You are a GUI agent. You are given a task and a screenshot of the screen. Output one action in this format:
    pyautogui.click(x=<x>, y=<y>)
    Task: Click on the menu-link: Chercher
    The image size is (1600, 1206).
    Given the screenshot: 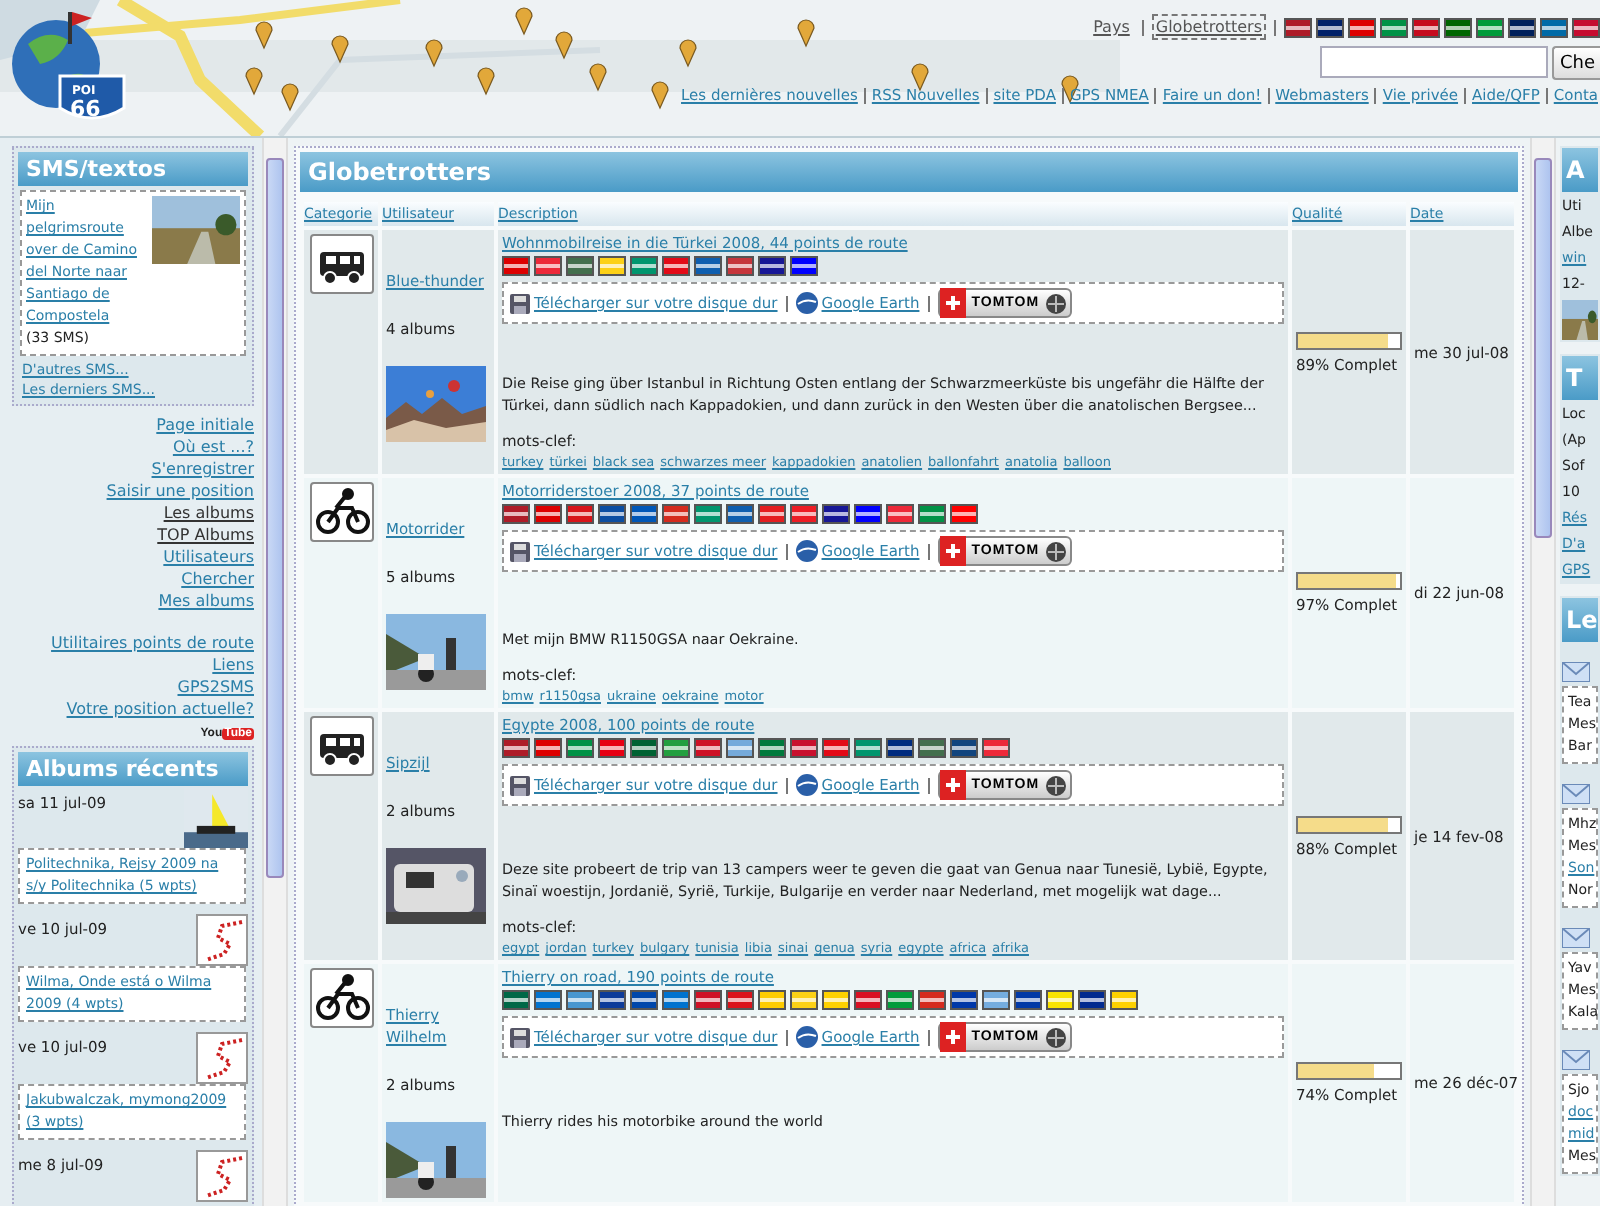 What is the action you would take?
    pyautogui.click(x=217, y=579)
    